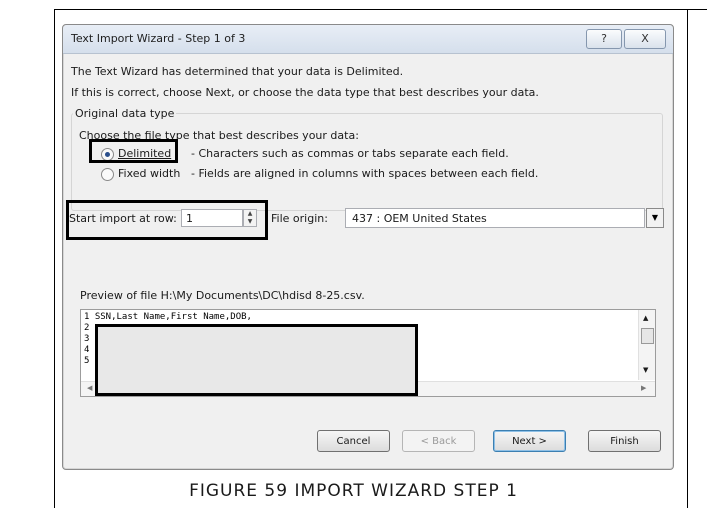 Image resolution: width=707 pixels, height=508 pixels. What do you see at coordinates (168, 317) in the screenshot?
I see `preview-line-1: 1 SSN,Last Name,First Name,DOB,` at bounding box center [168, 317].